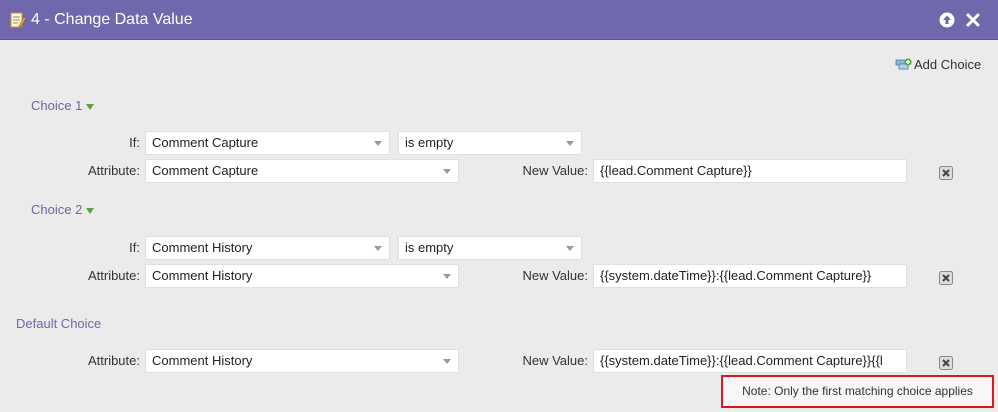 This screenshot has height=412, width=998. What do you see at coordinates (113, 360) in the screenshot?
I see `default-attribute-label: Attribute:` at bounding box center [113, 360].